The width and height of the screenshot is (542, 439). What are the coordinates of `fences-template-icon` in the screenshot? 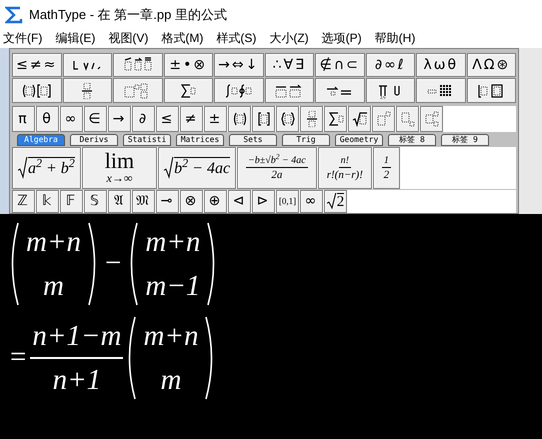 It's located at (37, 90).